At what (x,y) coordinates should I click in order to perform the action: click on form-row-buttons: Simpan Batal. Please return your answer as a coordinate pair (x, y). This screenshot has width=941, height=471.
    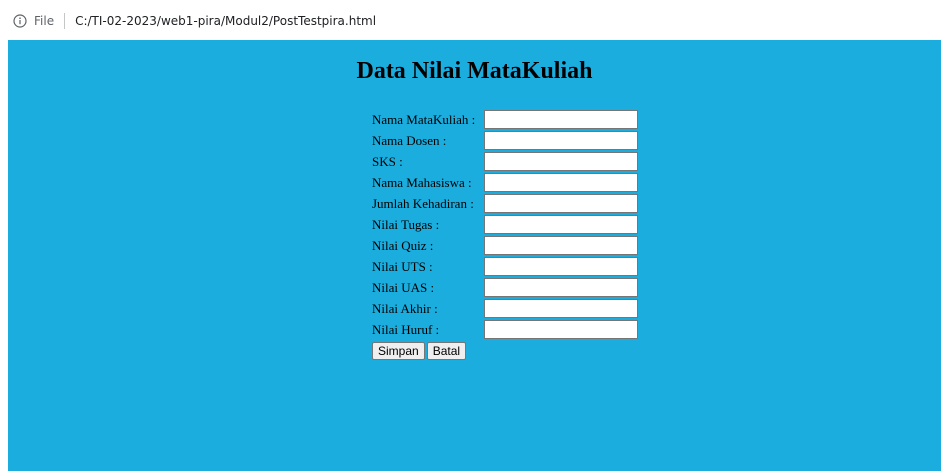
    Looking at the image, I should click on (505, 350).